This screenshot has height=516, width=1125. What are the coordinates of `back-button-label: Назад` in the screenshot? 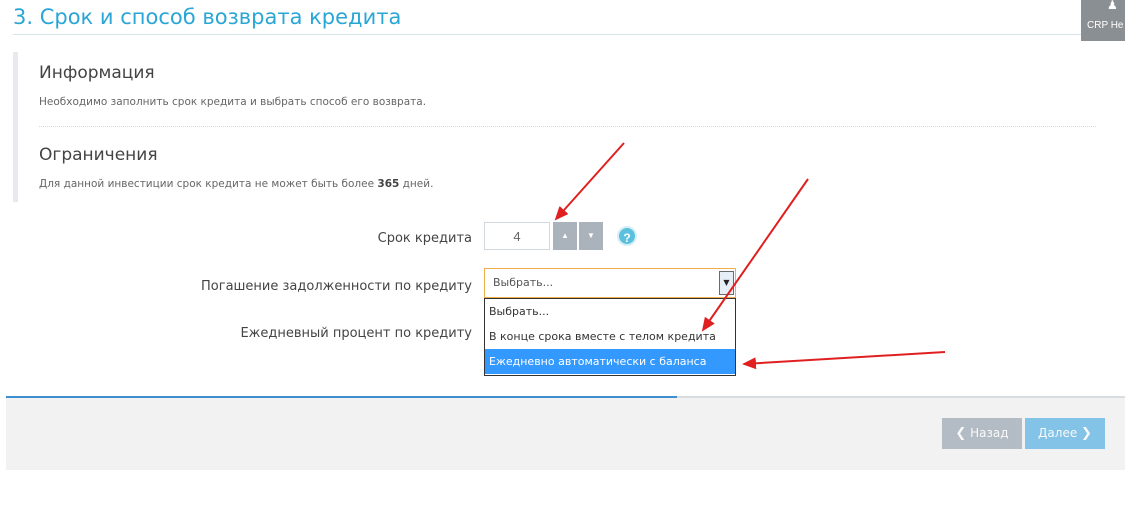 It's located at (989, 433).